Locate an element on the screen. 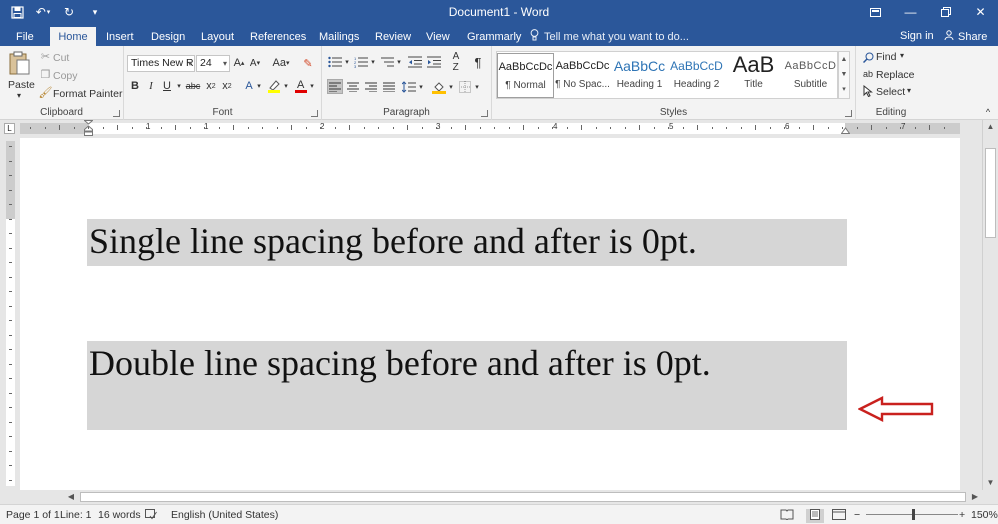 This screenshot has height=524, width=998. highlight-dropdown-icon: ▾ is located at coordinates (286, 86).